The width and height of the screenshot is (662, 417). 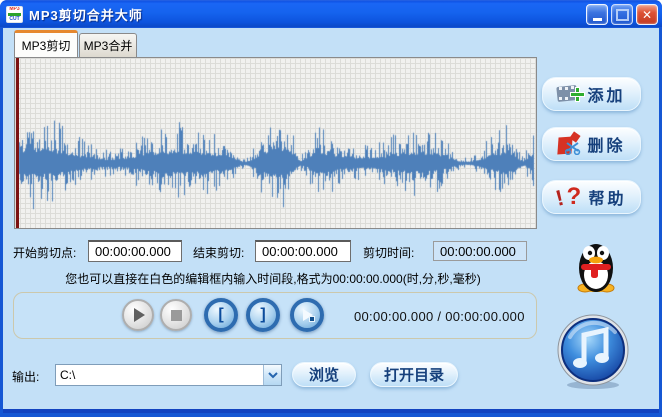 What do you see at coordinates (312, 319) in the screenshot?
I see `play-selection-mini-square` at bounding box center [312, 319].